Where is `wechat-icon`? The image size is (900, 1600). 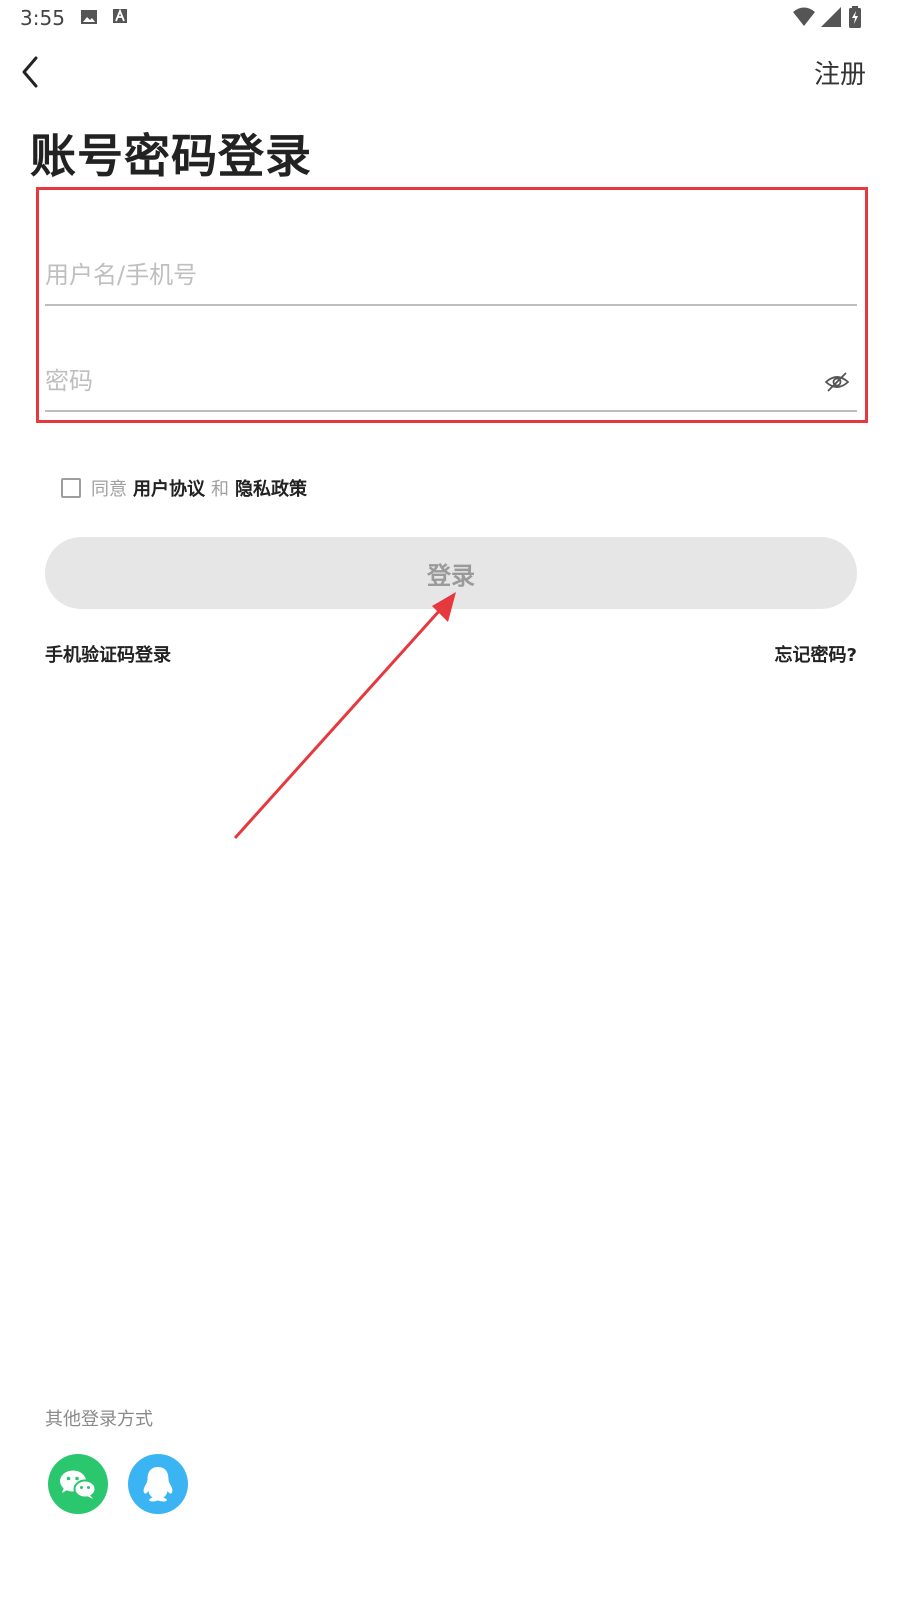 wechat-icon is located at coordinates (78, 1484).